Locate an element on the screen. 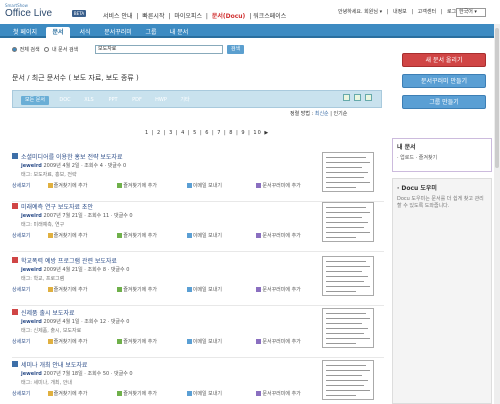  filter-all: 모든 문서 is located at coordinates (35, 100).